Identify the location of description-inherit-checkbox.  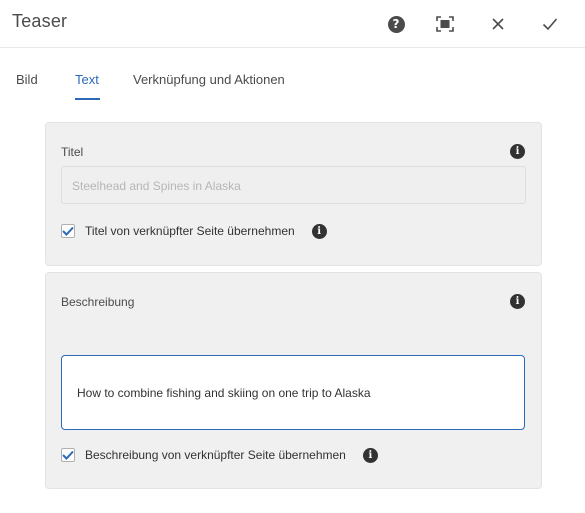
(68, 455).